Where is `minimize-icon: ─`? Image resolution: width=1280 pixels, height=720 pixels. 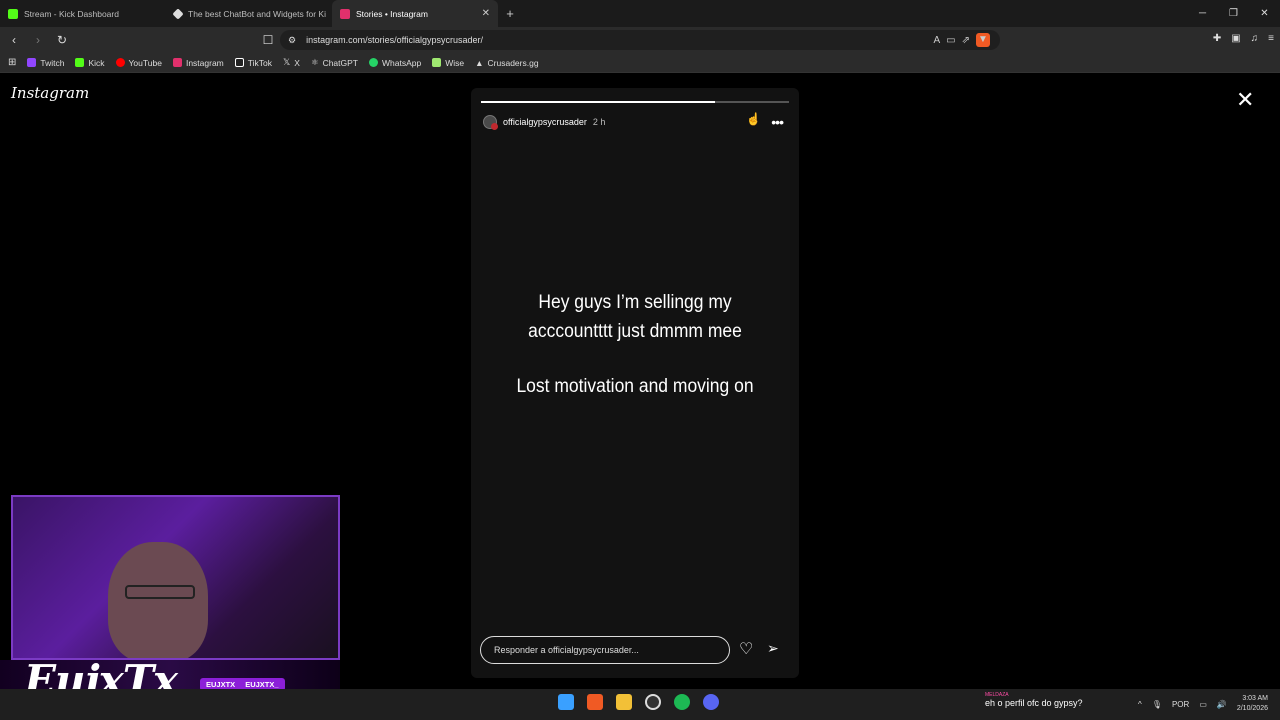 minimize-icon: ─ is located at coordinates (1202, 13).